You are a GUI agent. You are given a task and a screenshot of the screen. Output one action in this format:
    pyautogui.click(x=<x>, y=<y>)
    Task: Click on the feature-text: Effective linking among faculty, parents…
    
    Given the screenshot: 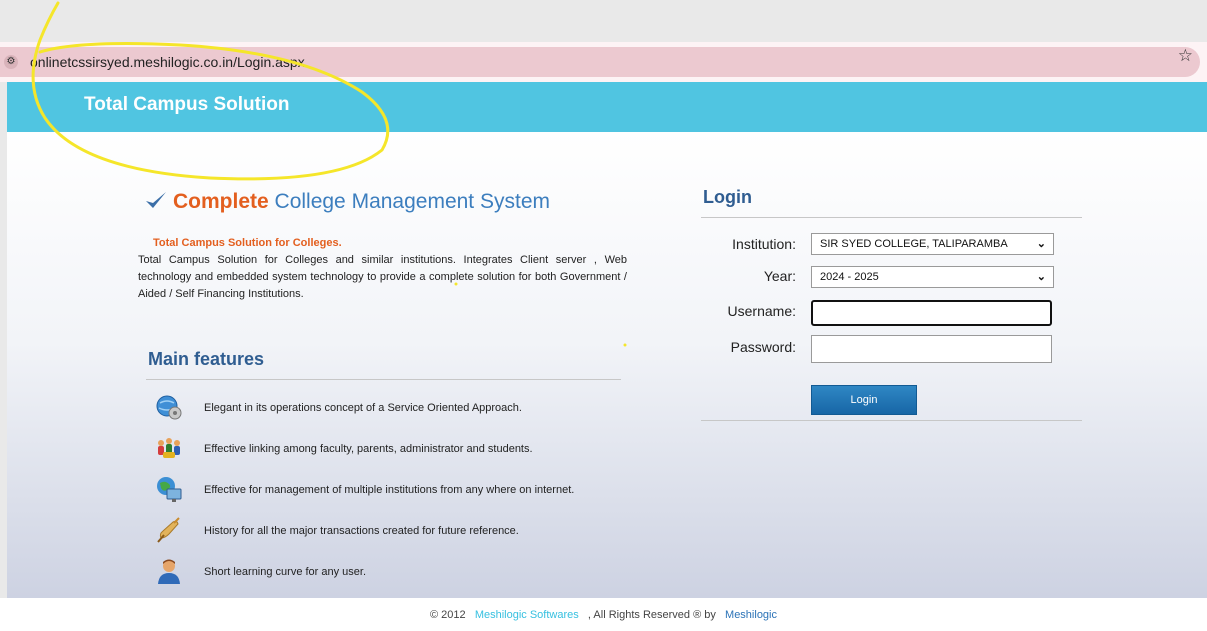 What is the action you would take?
    pyautogui.click(x=368, y=449)
    